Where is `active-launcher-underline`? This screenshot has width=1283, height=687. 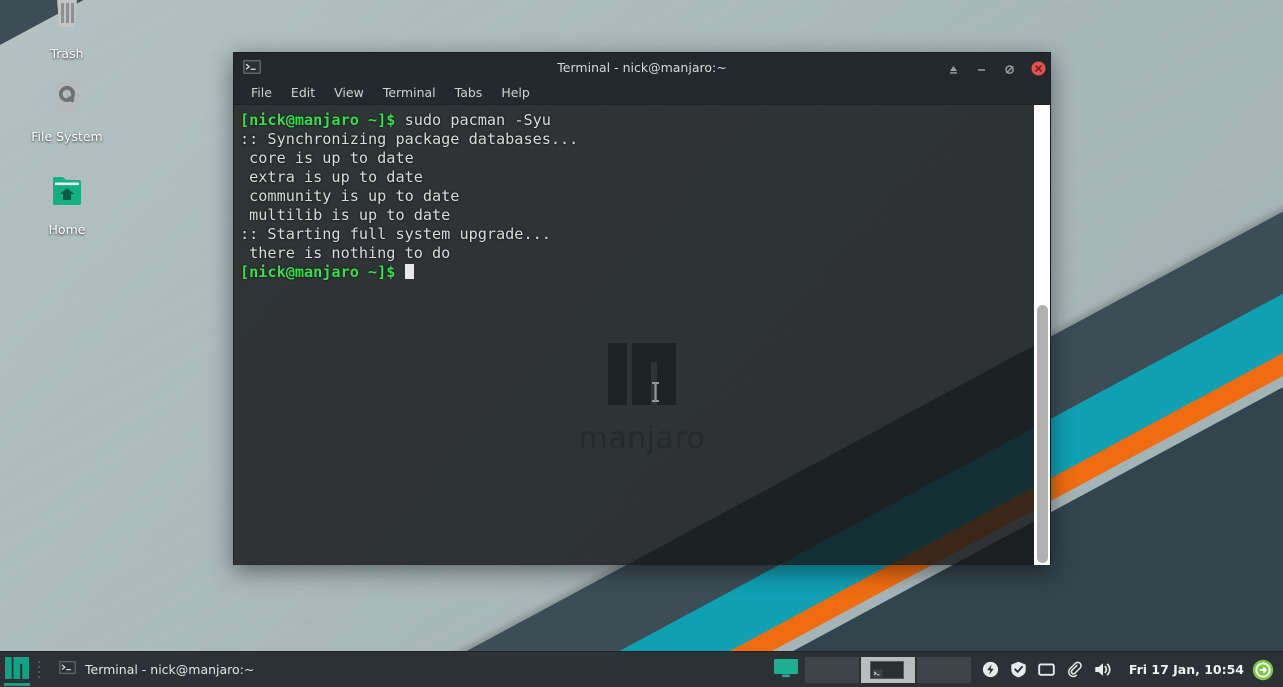
active-launcher-underline is located at coordinates (17, 684).